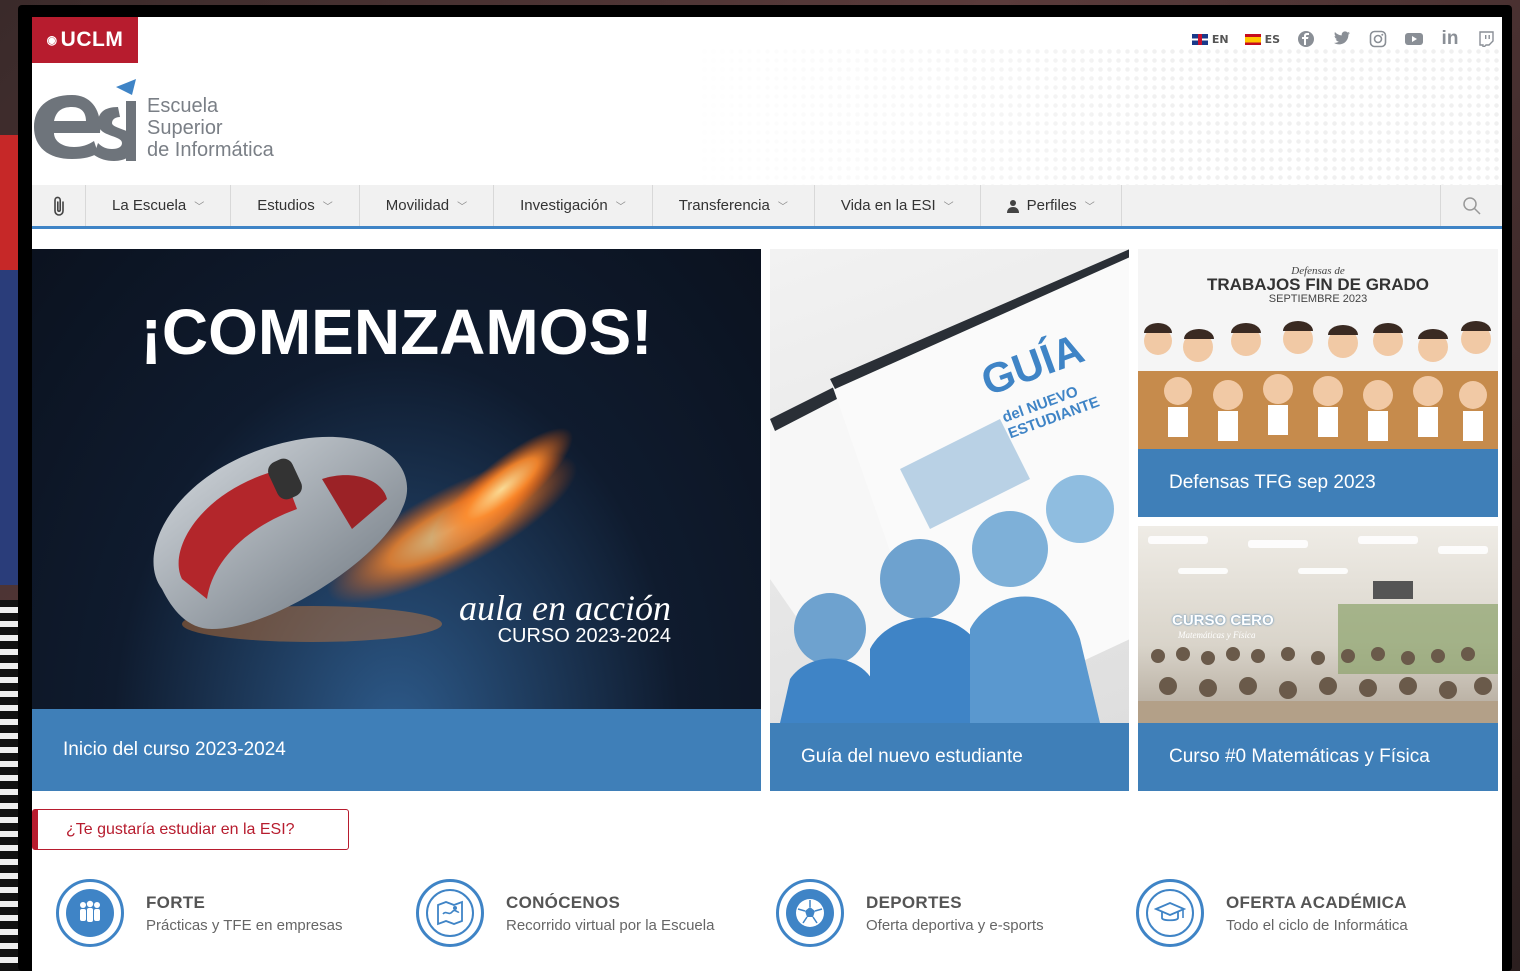 The width and height of the screenshot is (1520, 971). Describe the element at coordinates (450, 913) in the screenshot. I see `map-icon` at that location.